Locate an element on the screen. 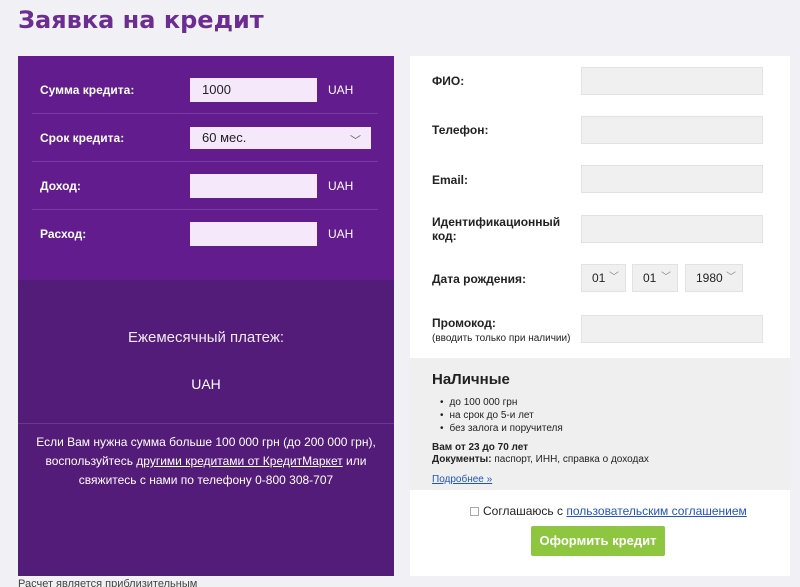 The width and height of the screenshot is (800, 587). term-value: 60 мес. is located at coordinates (224, 137).